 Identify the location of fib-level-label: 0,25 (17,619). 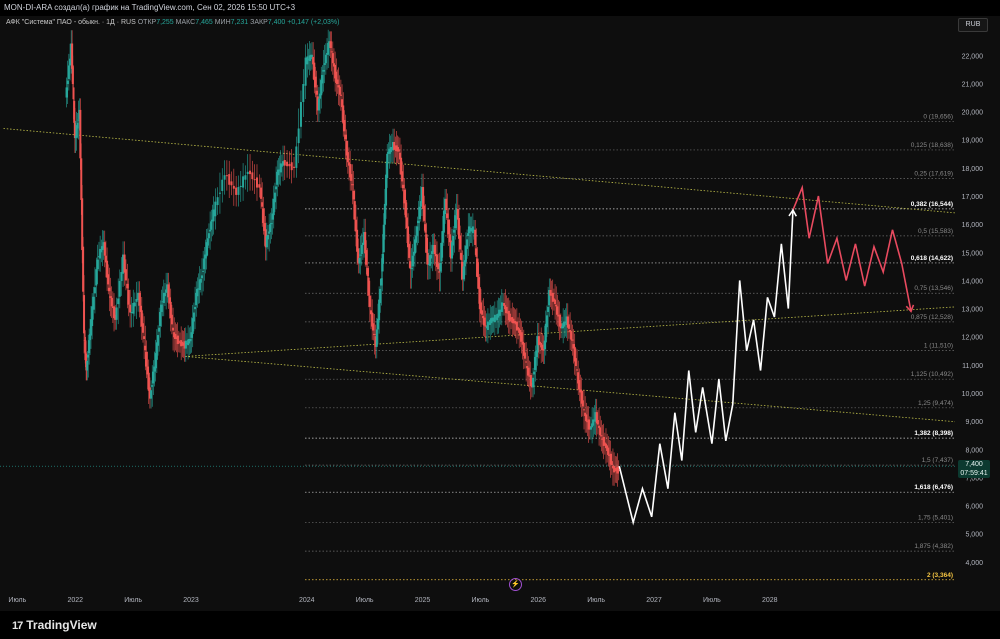
(933, 174).